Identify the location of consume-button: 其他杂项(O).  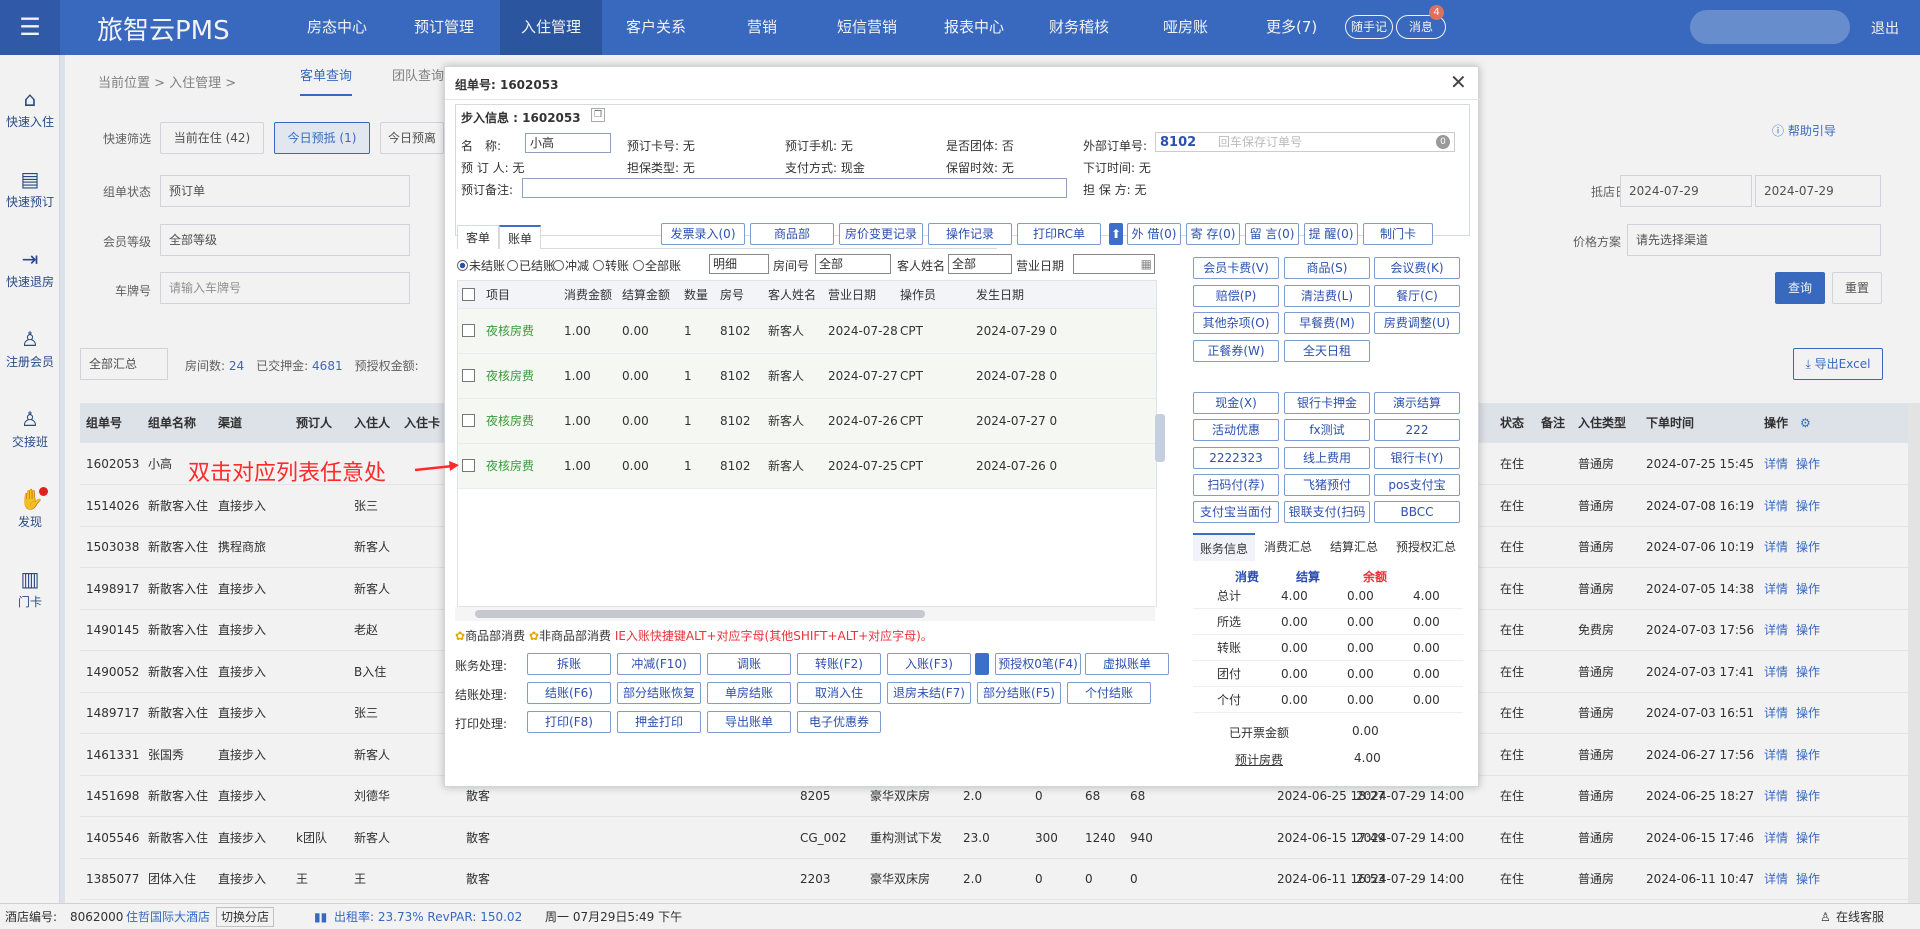
(1236, 323).